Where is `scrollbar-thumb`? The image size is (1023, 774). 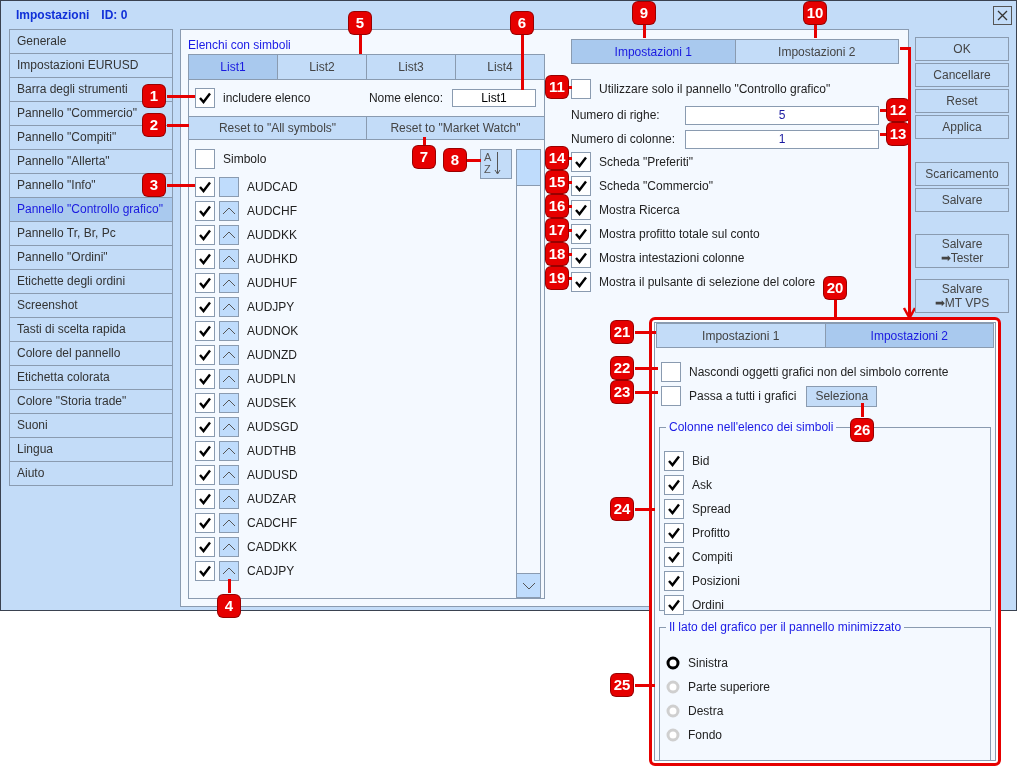 scrollbar-thumb is located at coordinates (528, 168).